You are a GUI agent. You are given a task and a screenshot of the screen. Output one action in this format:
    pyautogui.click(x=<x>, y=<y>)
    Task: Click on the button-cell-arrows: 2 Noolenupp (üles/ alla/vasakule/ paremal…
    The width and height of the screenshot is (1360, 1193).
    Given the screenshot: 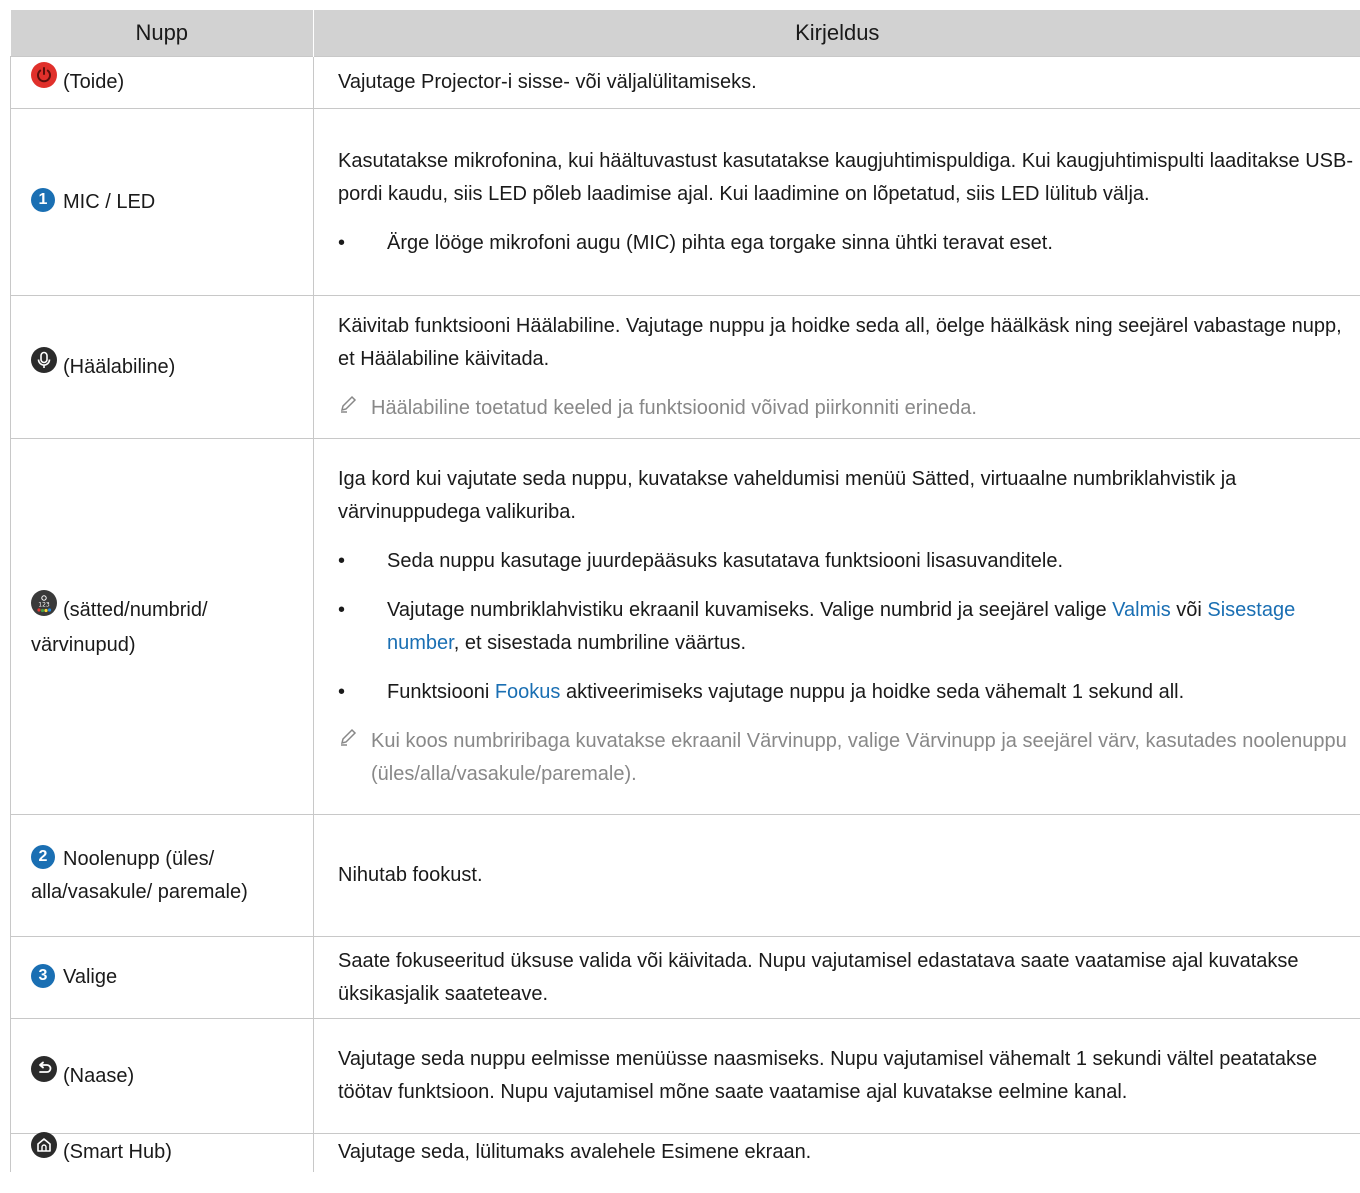 What is the action you would take?
    pyautogui.click(x=162, y=875)
    